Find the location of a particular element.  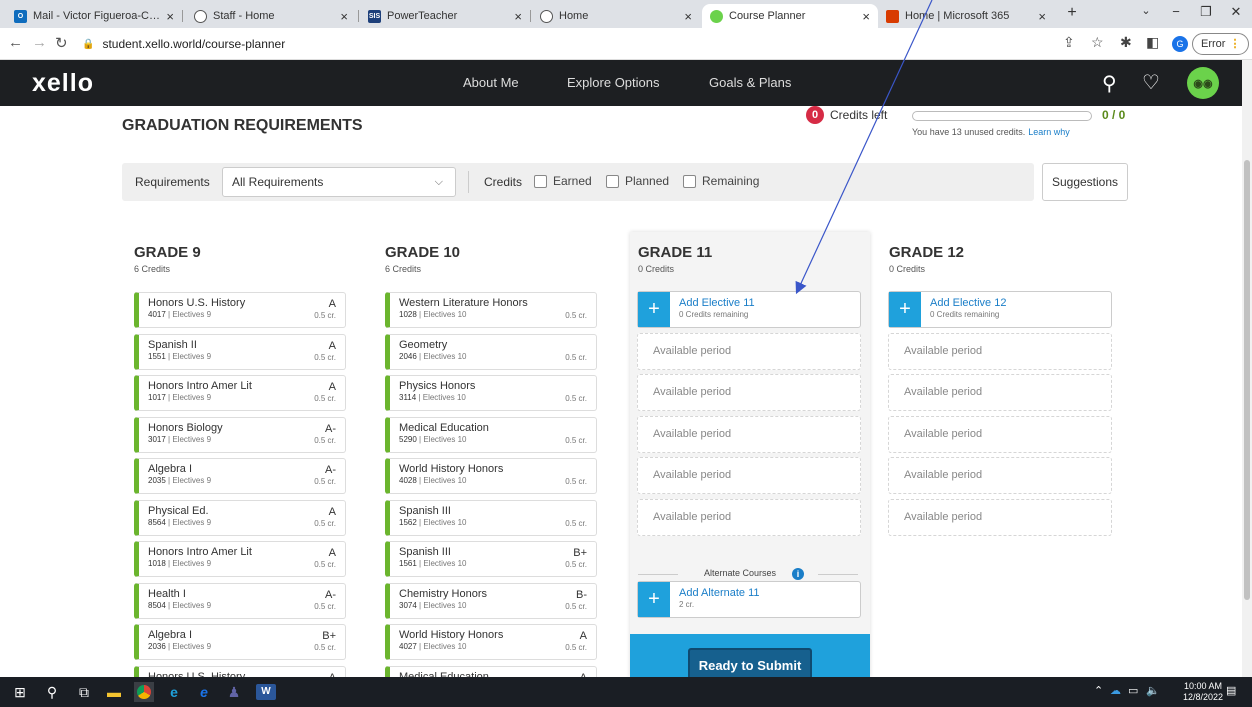

share-icon: ⇪ is located at coordinates (1069, 42).